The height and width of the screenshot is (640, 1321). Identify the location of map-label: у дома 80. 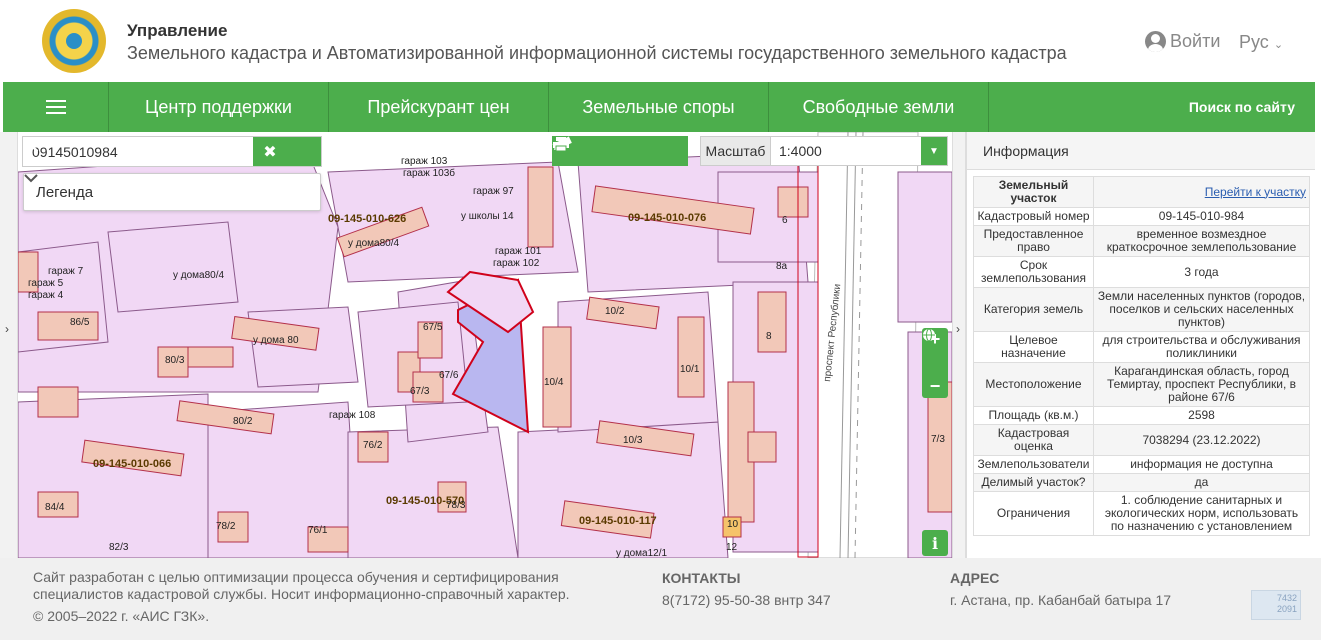
(276, 340).